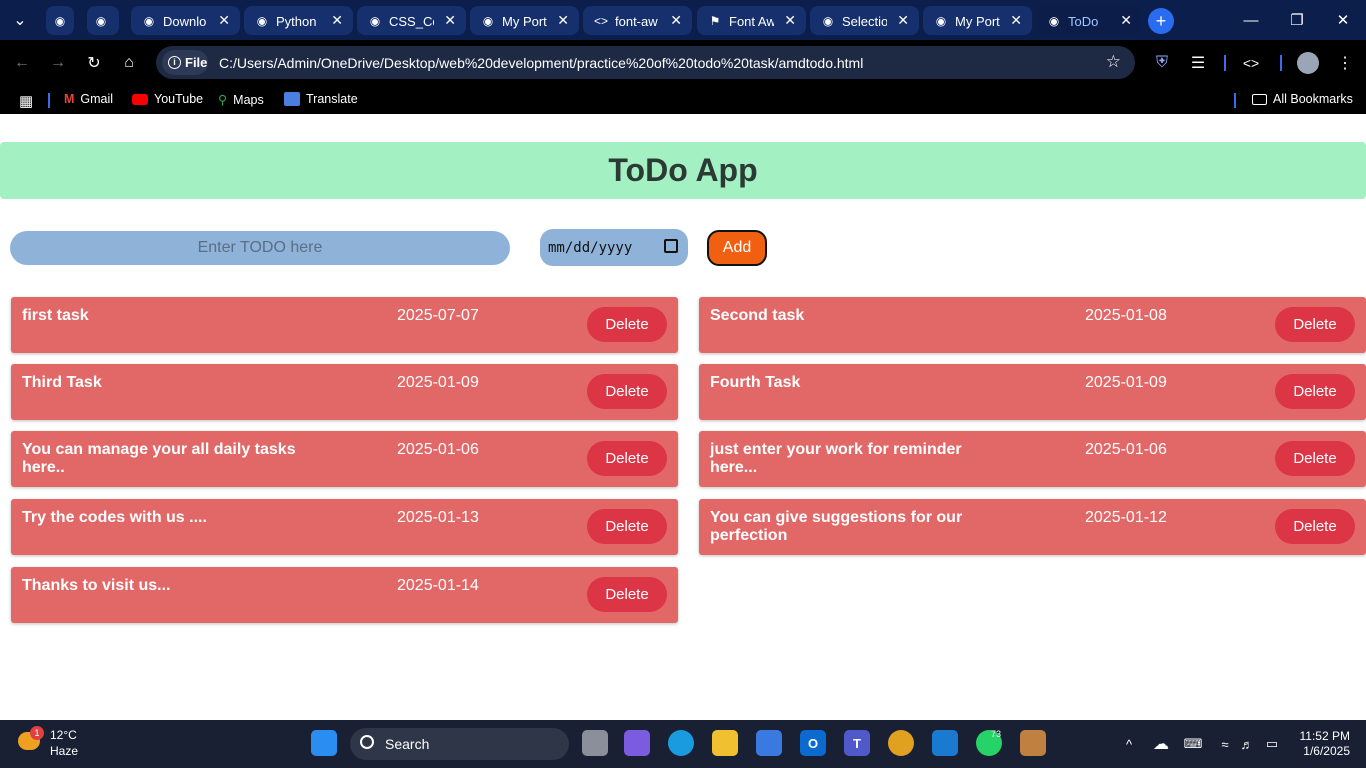 The width and height of the screenshot is (1366, 768). What do you see at coordinates (945, 743) in the screenshot?
I see `vscode-icon` at bounding box center [945, 743].